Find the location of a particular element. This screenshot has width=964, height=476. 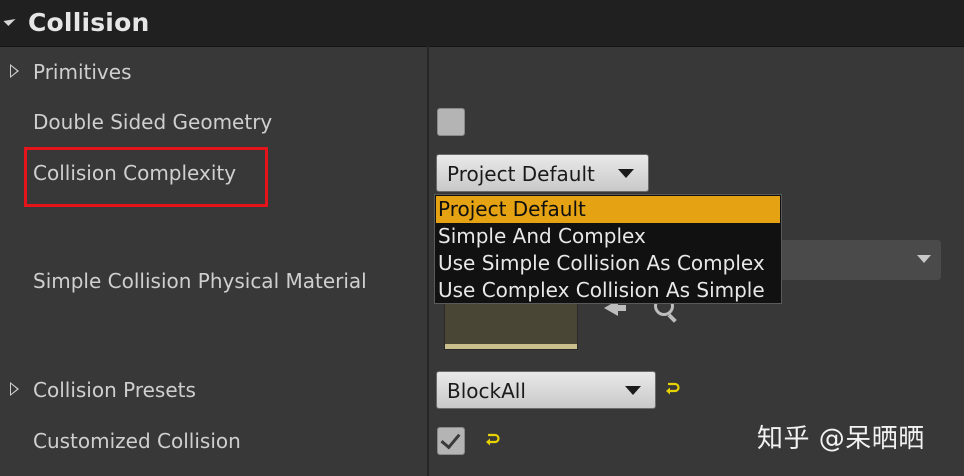

property-label-double-sided-geometry: Double Sided Geometry is located at coordinates (153, 122).